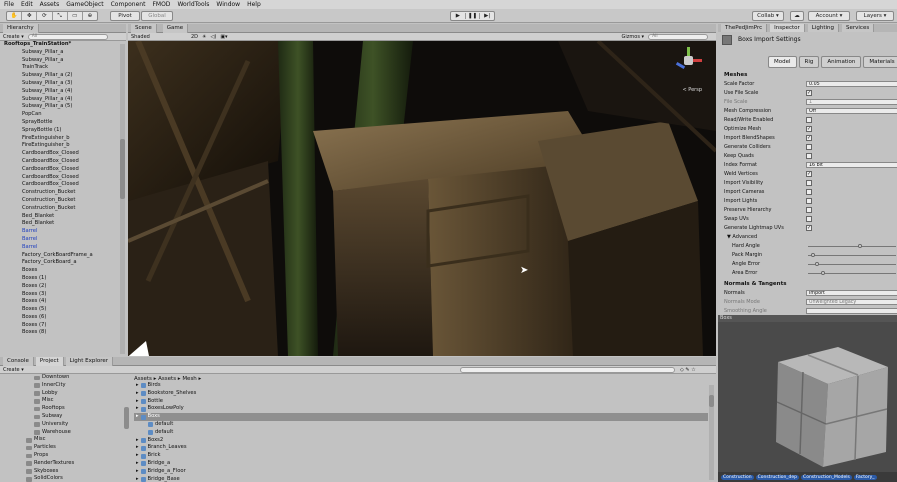  Describe the element at coordinates (678, 36) in the screenshot. I see `scene-search-input: All` at that location.